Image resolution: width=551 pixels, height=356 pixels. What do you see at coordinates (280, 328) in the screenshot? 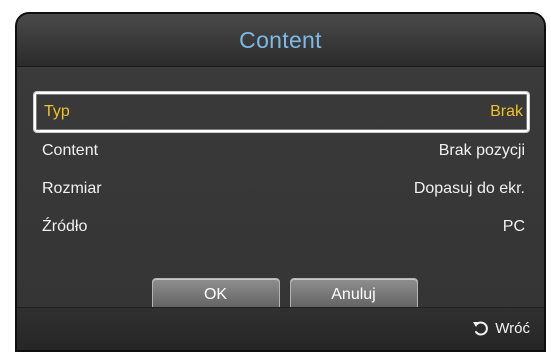
I see `dialog-footer: Wróć` at bounding box center [280, 328].